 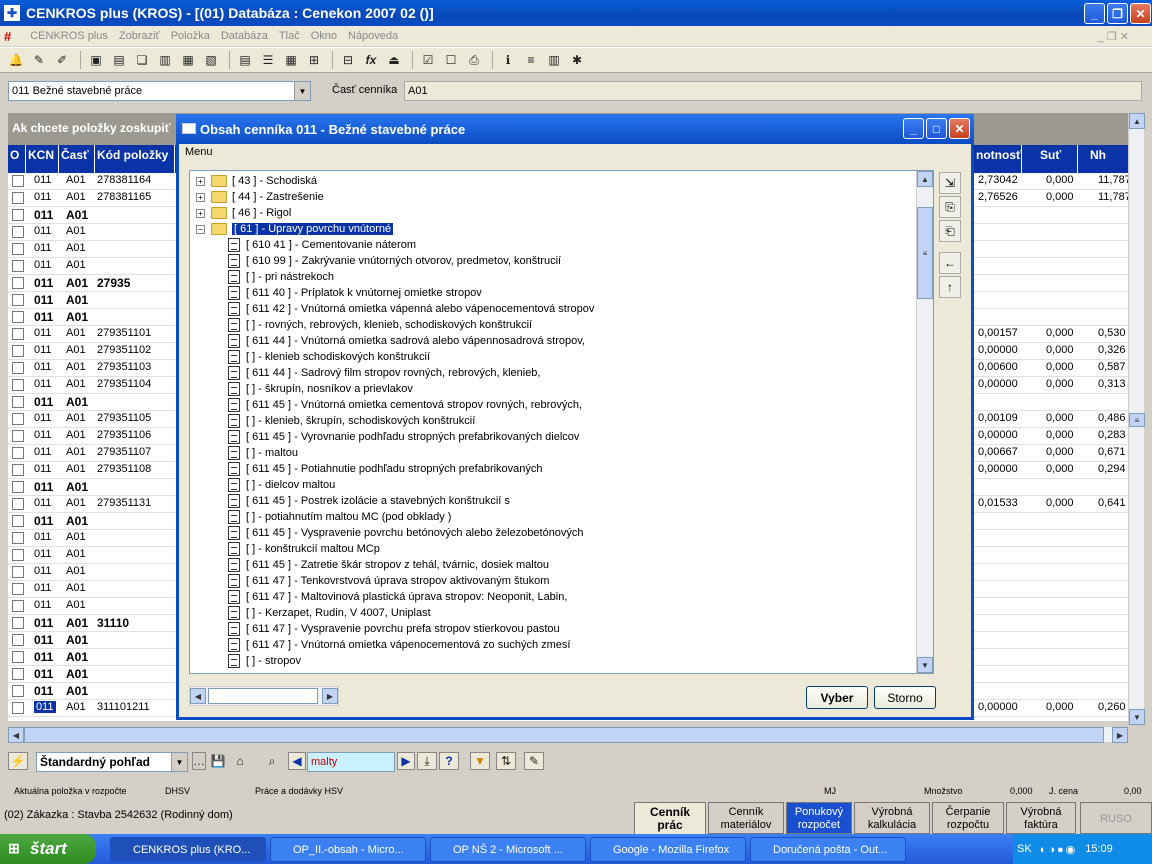 I want to click on tree-node: [ ] - klenieb schodiskových konštrukcií, so click(x=329, y=357).